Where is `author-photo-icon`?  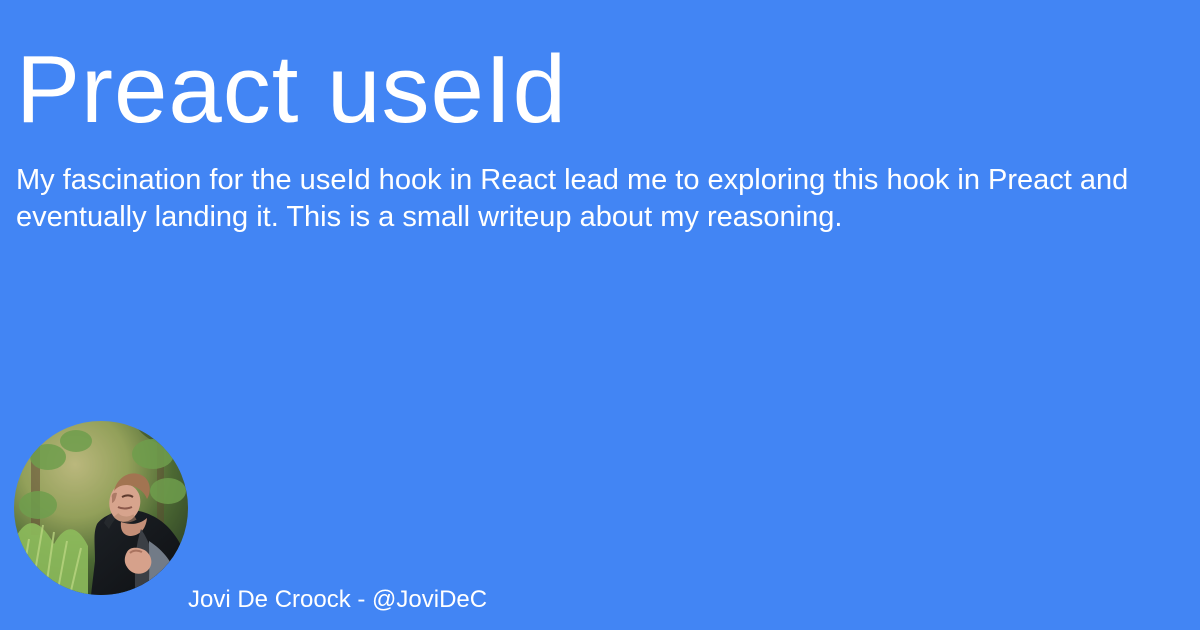 author-photo-icon is located at coordinates (101, 508).